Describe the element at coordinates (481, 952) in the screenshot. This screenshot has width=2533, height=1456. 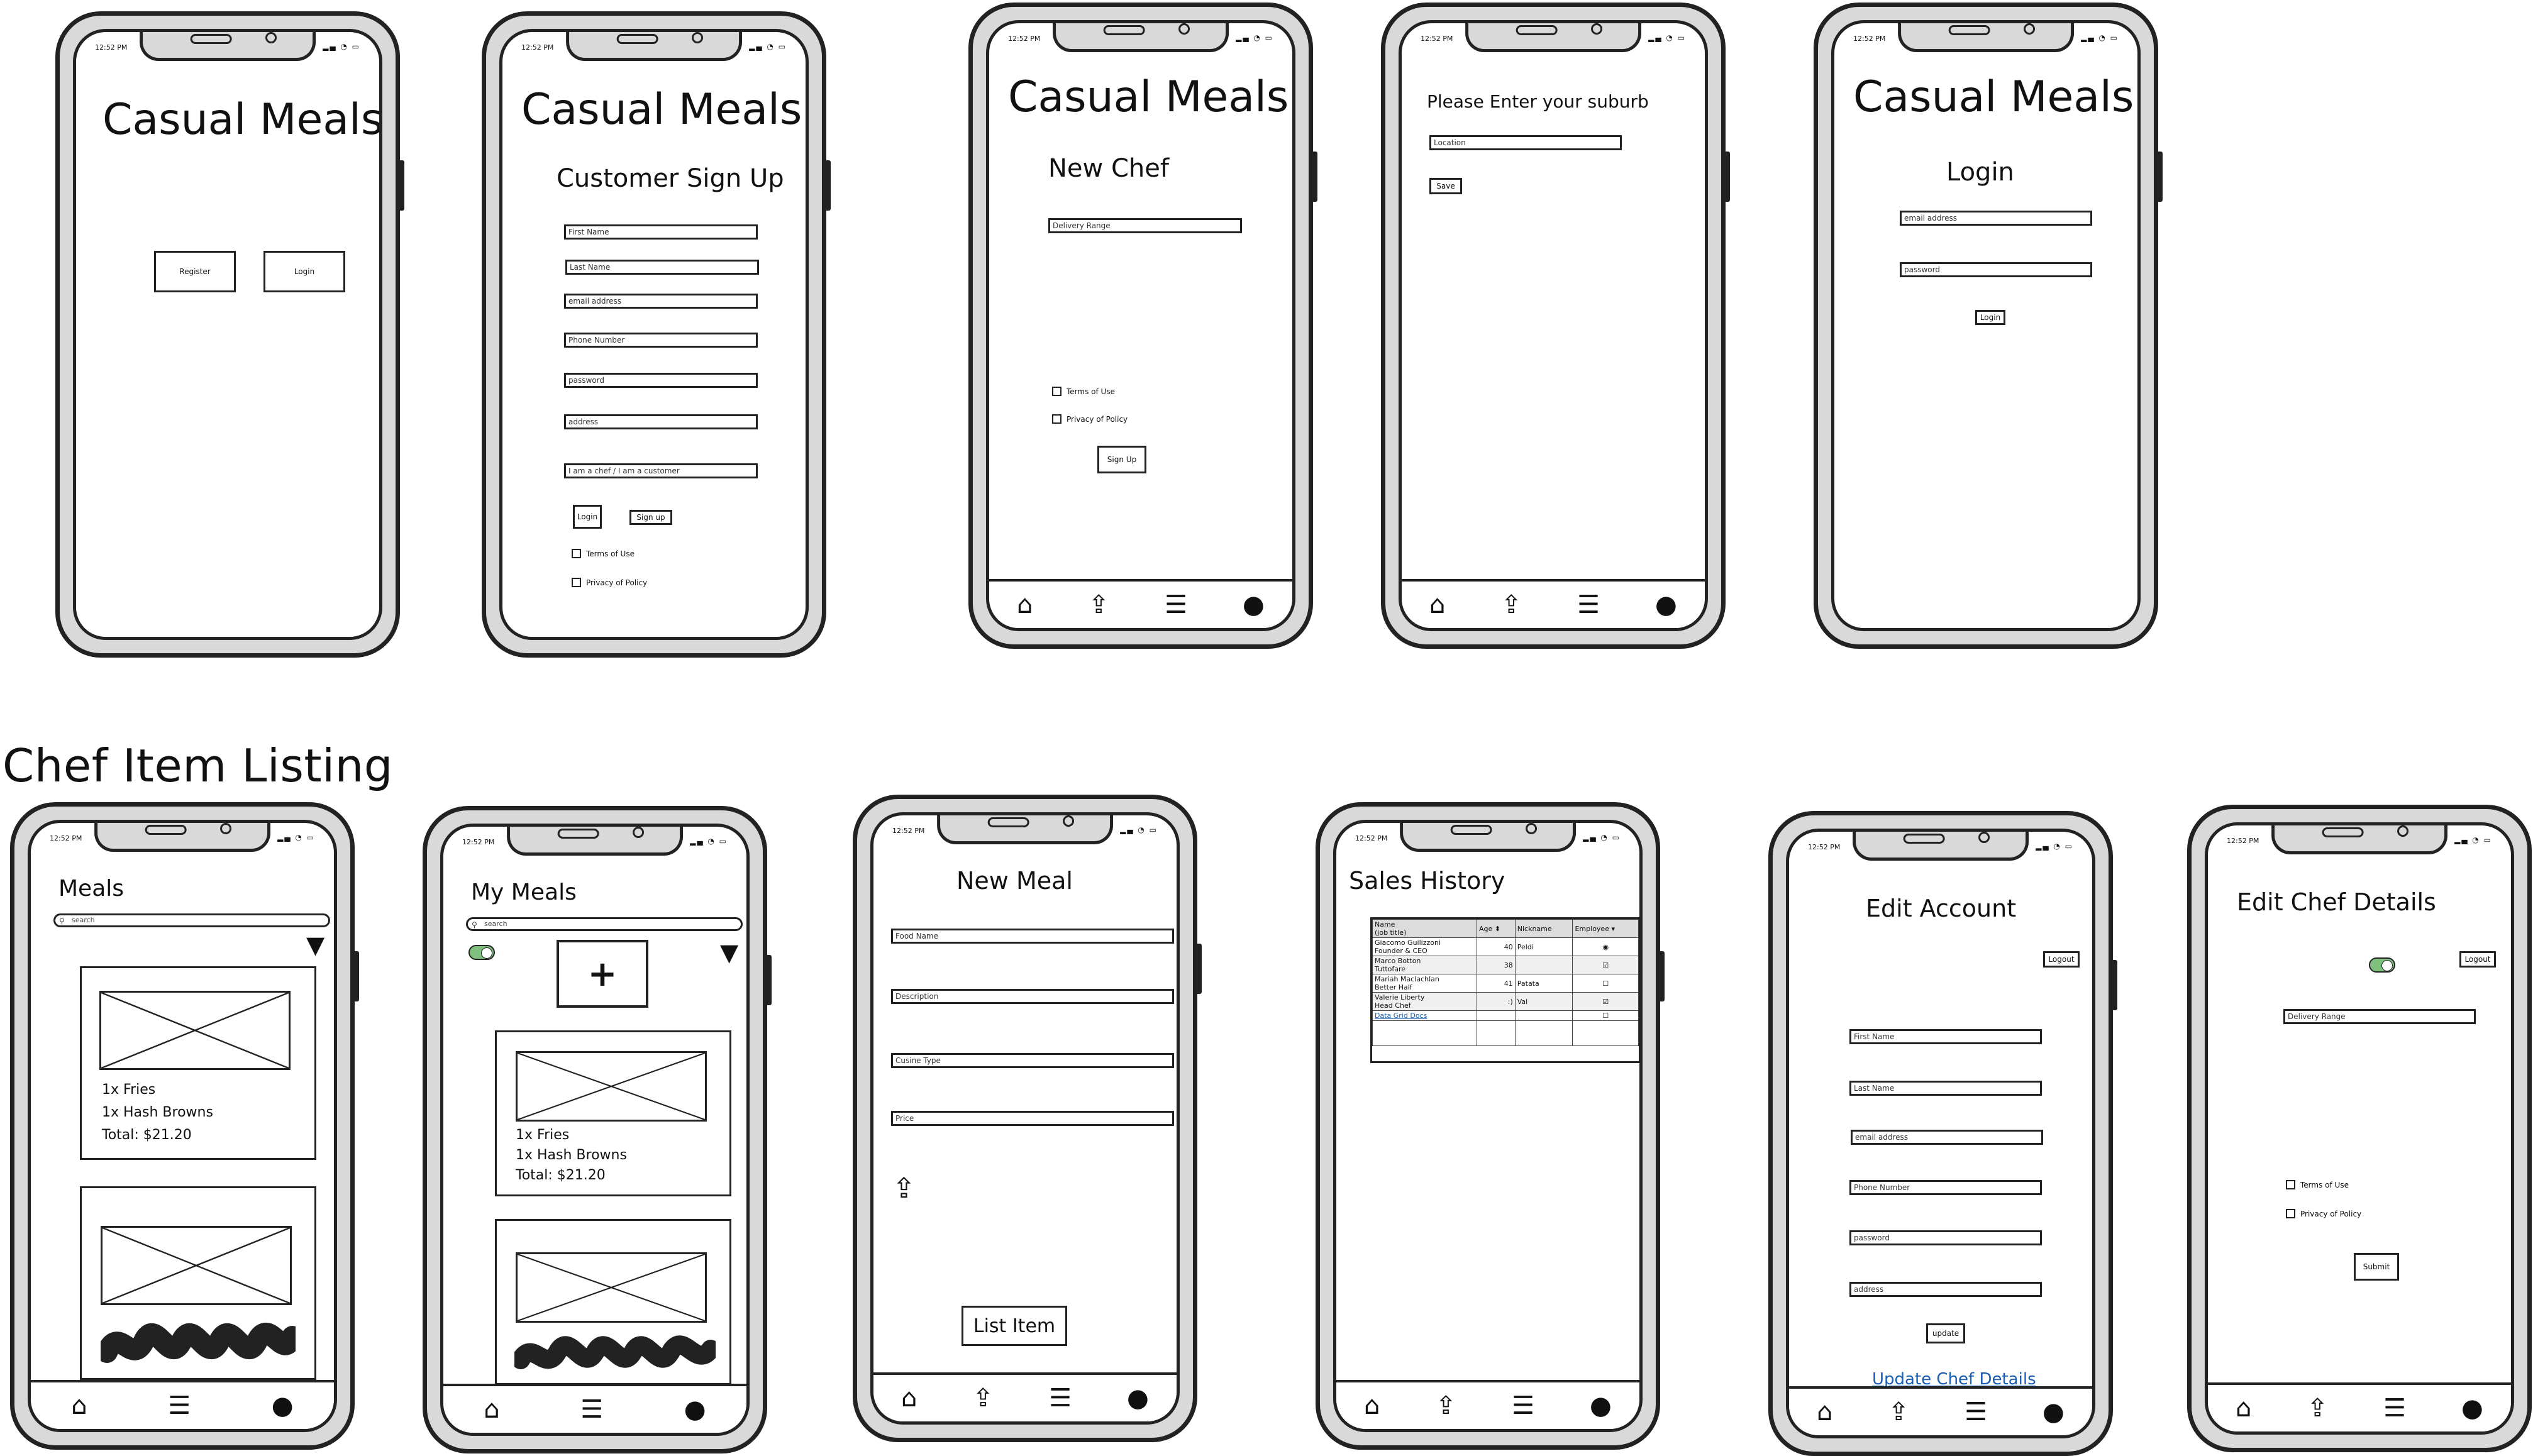
I see `visibility-toggle` at that location.